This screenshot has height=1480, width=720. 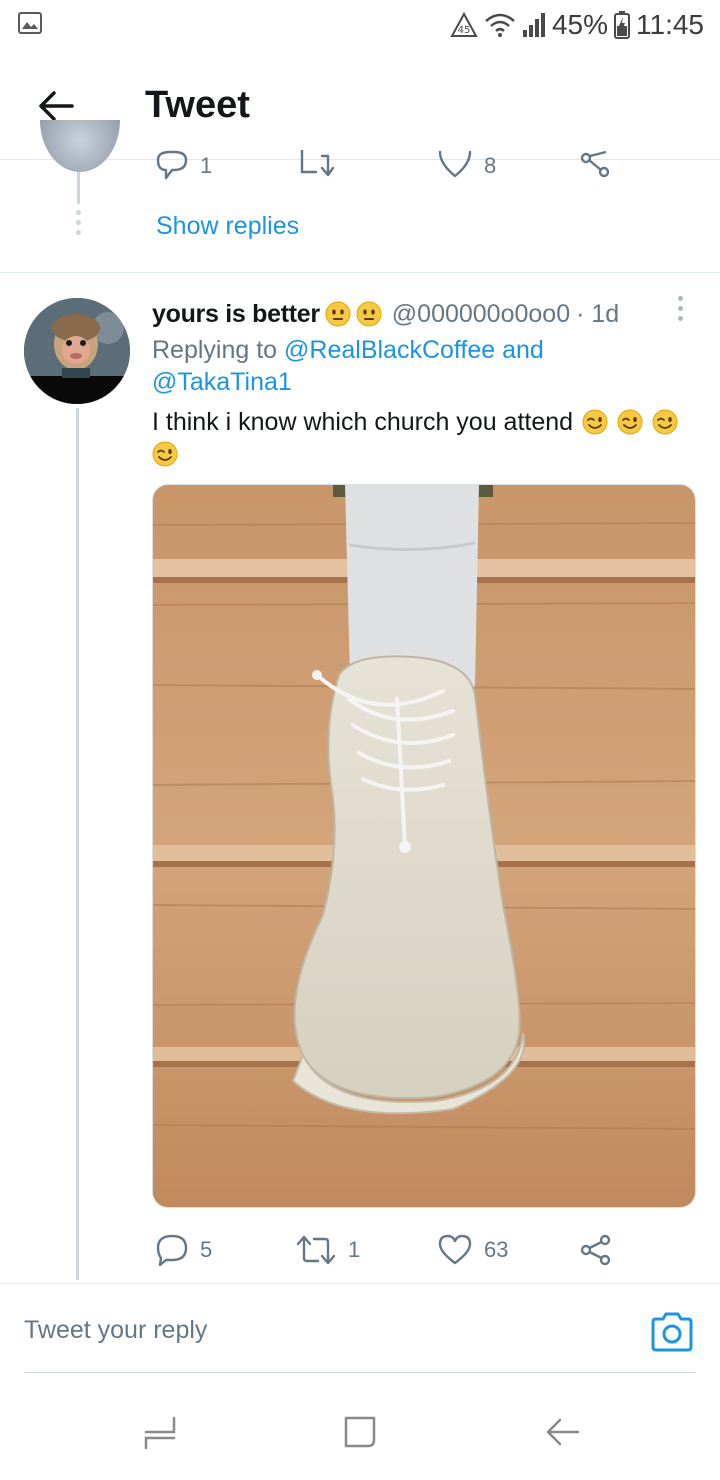 What do you see at coordinates (115, 1330) in the screenshot?
I see `reply-input: Tweet your reply` at bounding box center [115, 1330].